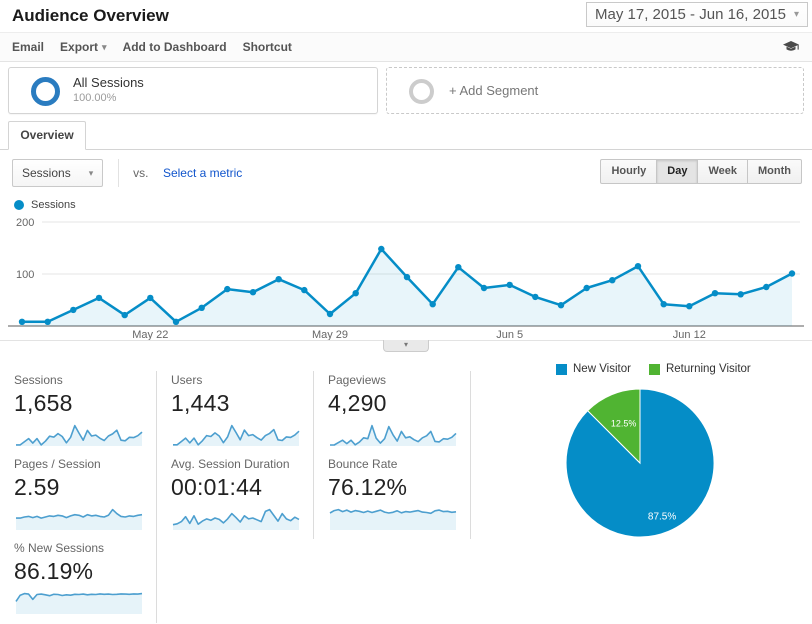  Describe the element at coordinates (90, 15) in the screenshot. I see `page-title: Audience Overview` at that location.